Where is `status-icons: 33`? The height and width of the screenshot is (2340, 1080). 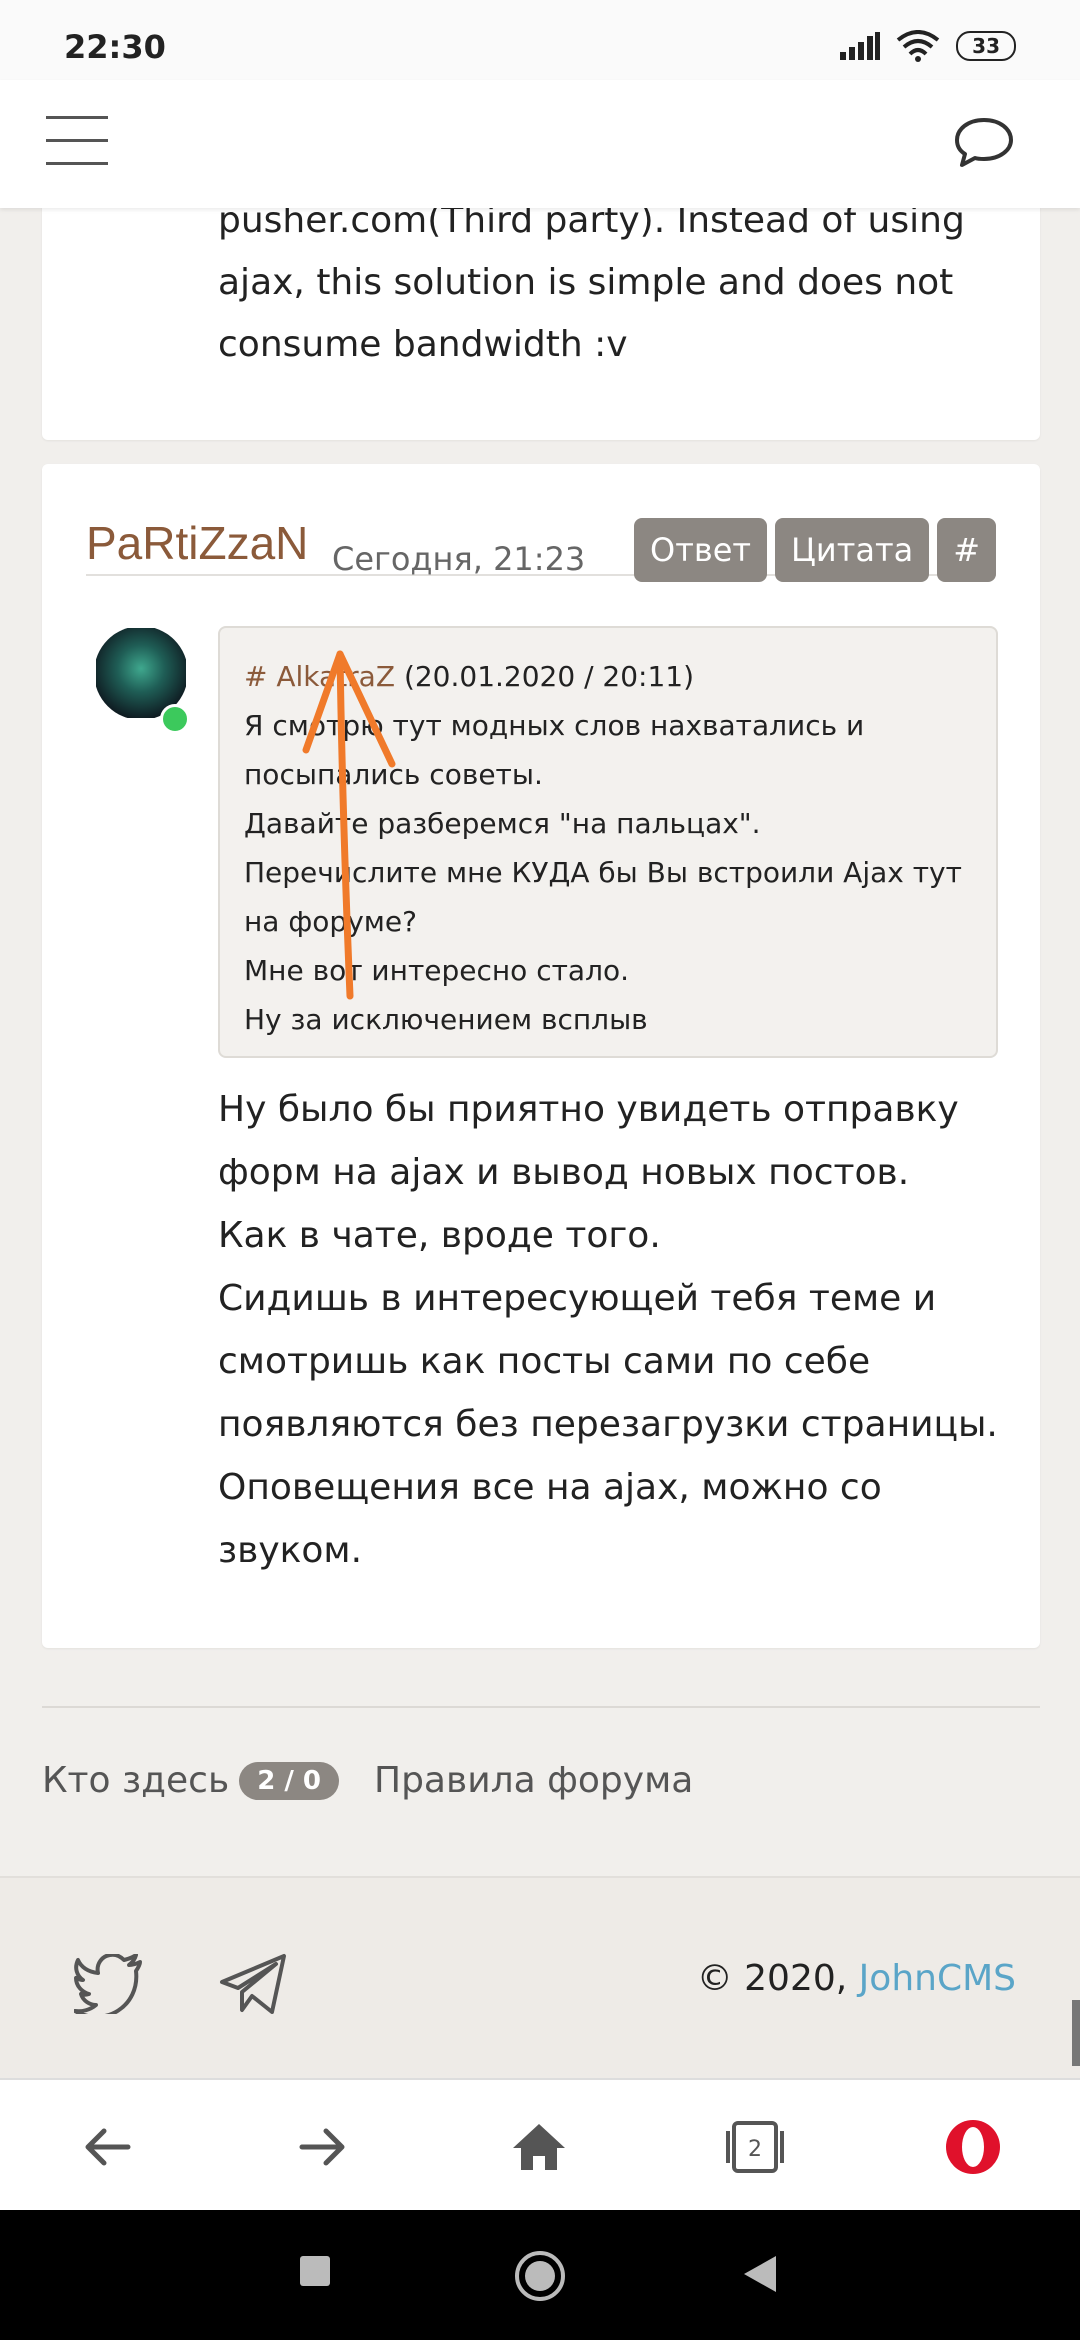
status-icons: 33 is located at coordinates (928, 46).